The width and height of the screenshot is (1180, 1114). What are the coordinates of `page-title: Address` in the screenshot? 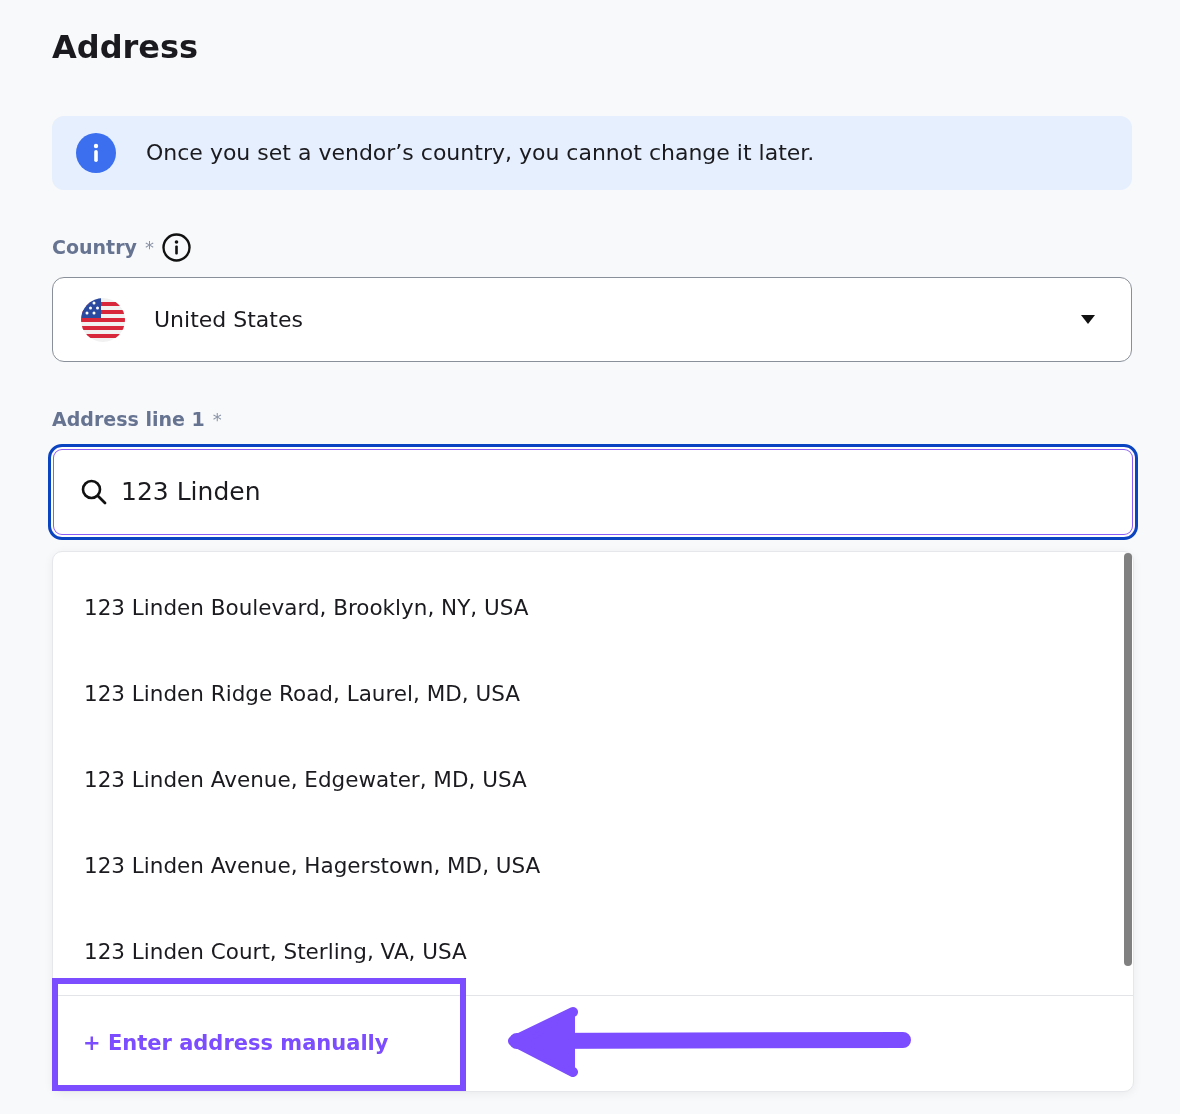 It's located at (125, 47).